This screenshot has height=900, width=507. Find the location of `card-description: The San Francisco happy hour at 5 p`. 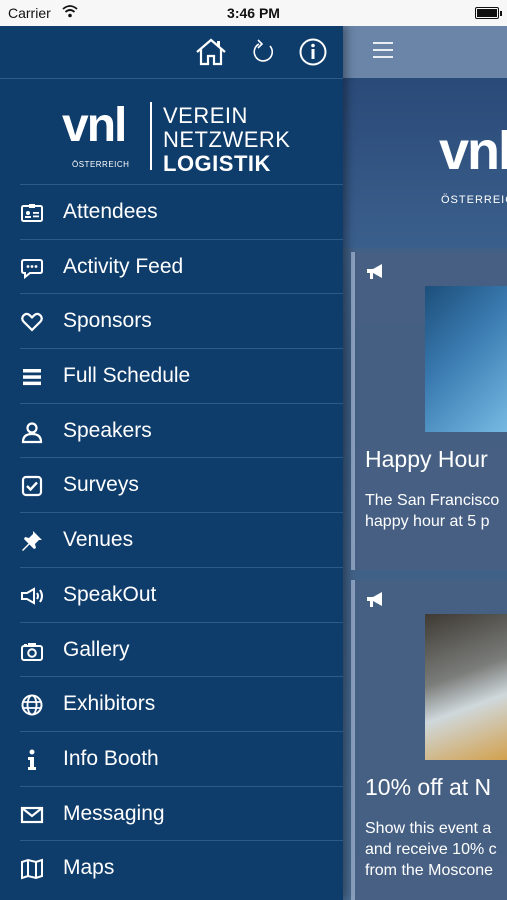

card-description: The San Francisco happy hour at 5 p is located at coordinates (432, 511).